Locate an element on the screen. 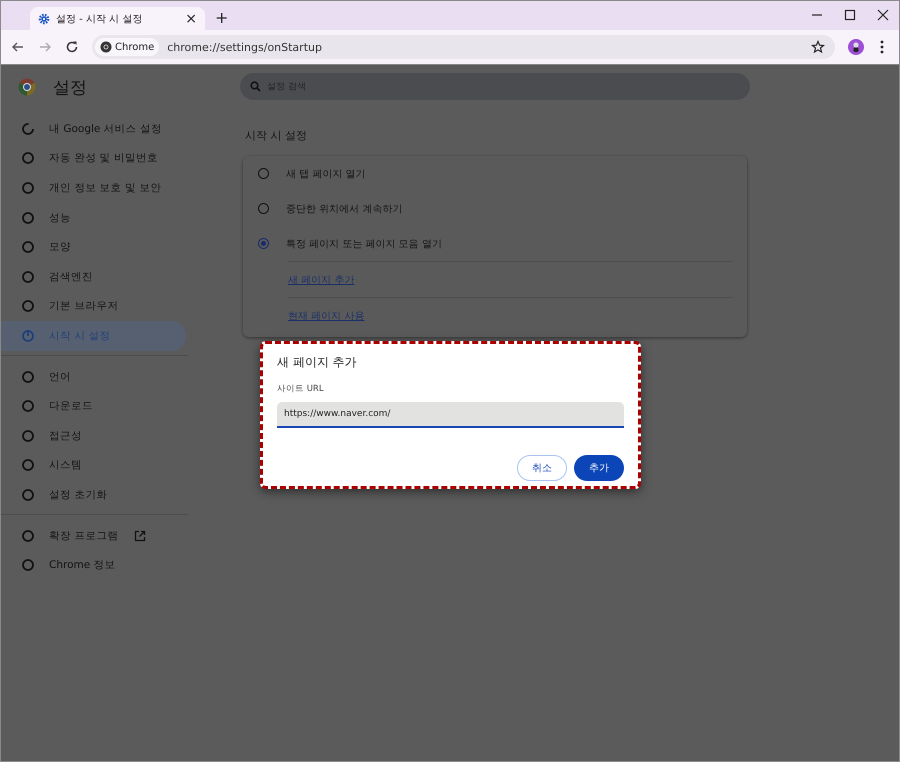 The image size is (900, 762). browser-tab: 설정 - 시작 시 설정 × is located at coordinates (117, 18).